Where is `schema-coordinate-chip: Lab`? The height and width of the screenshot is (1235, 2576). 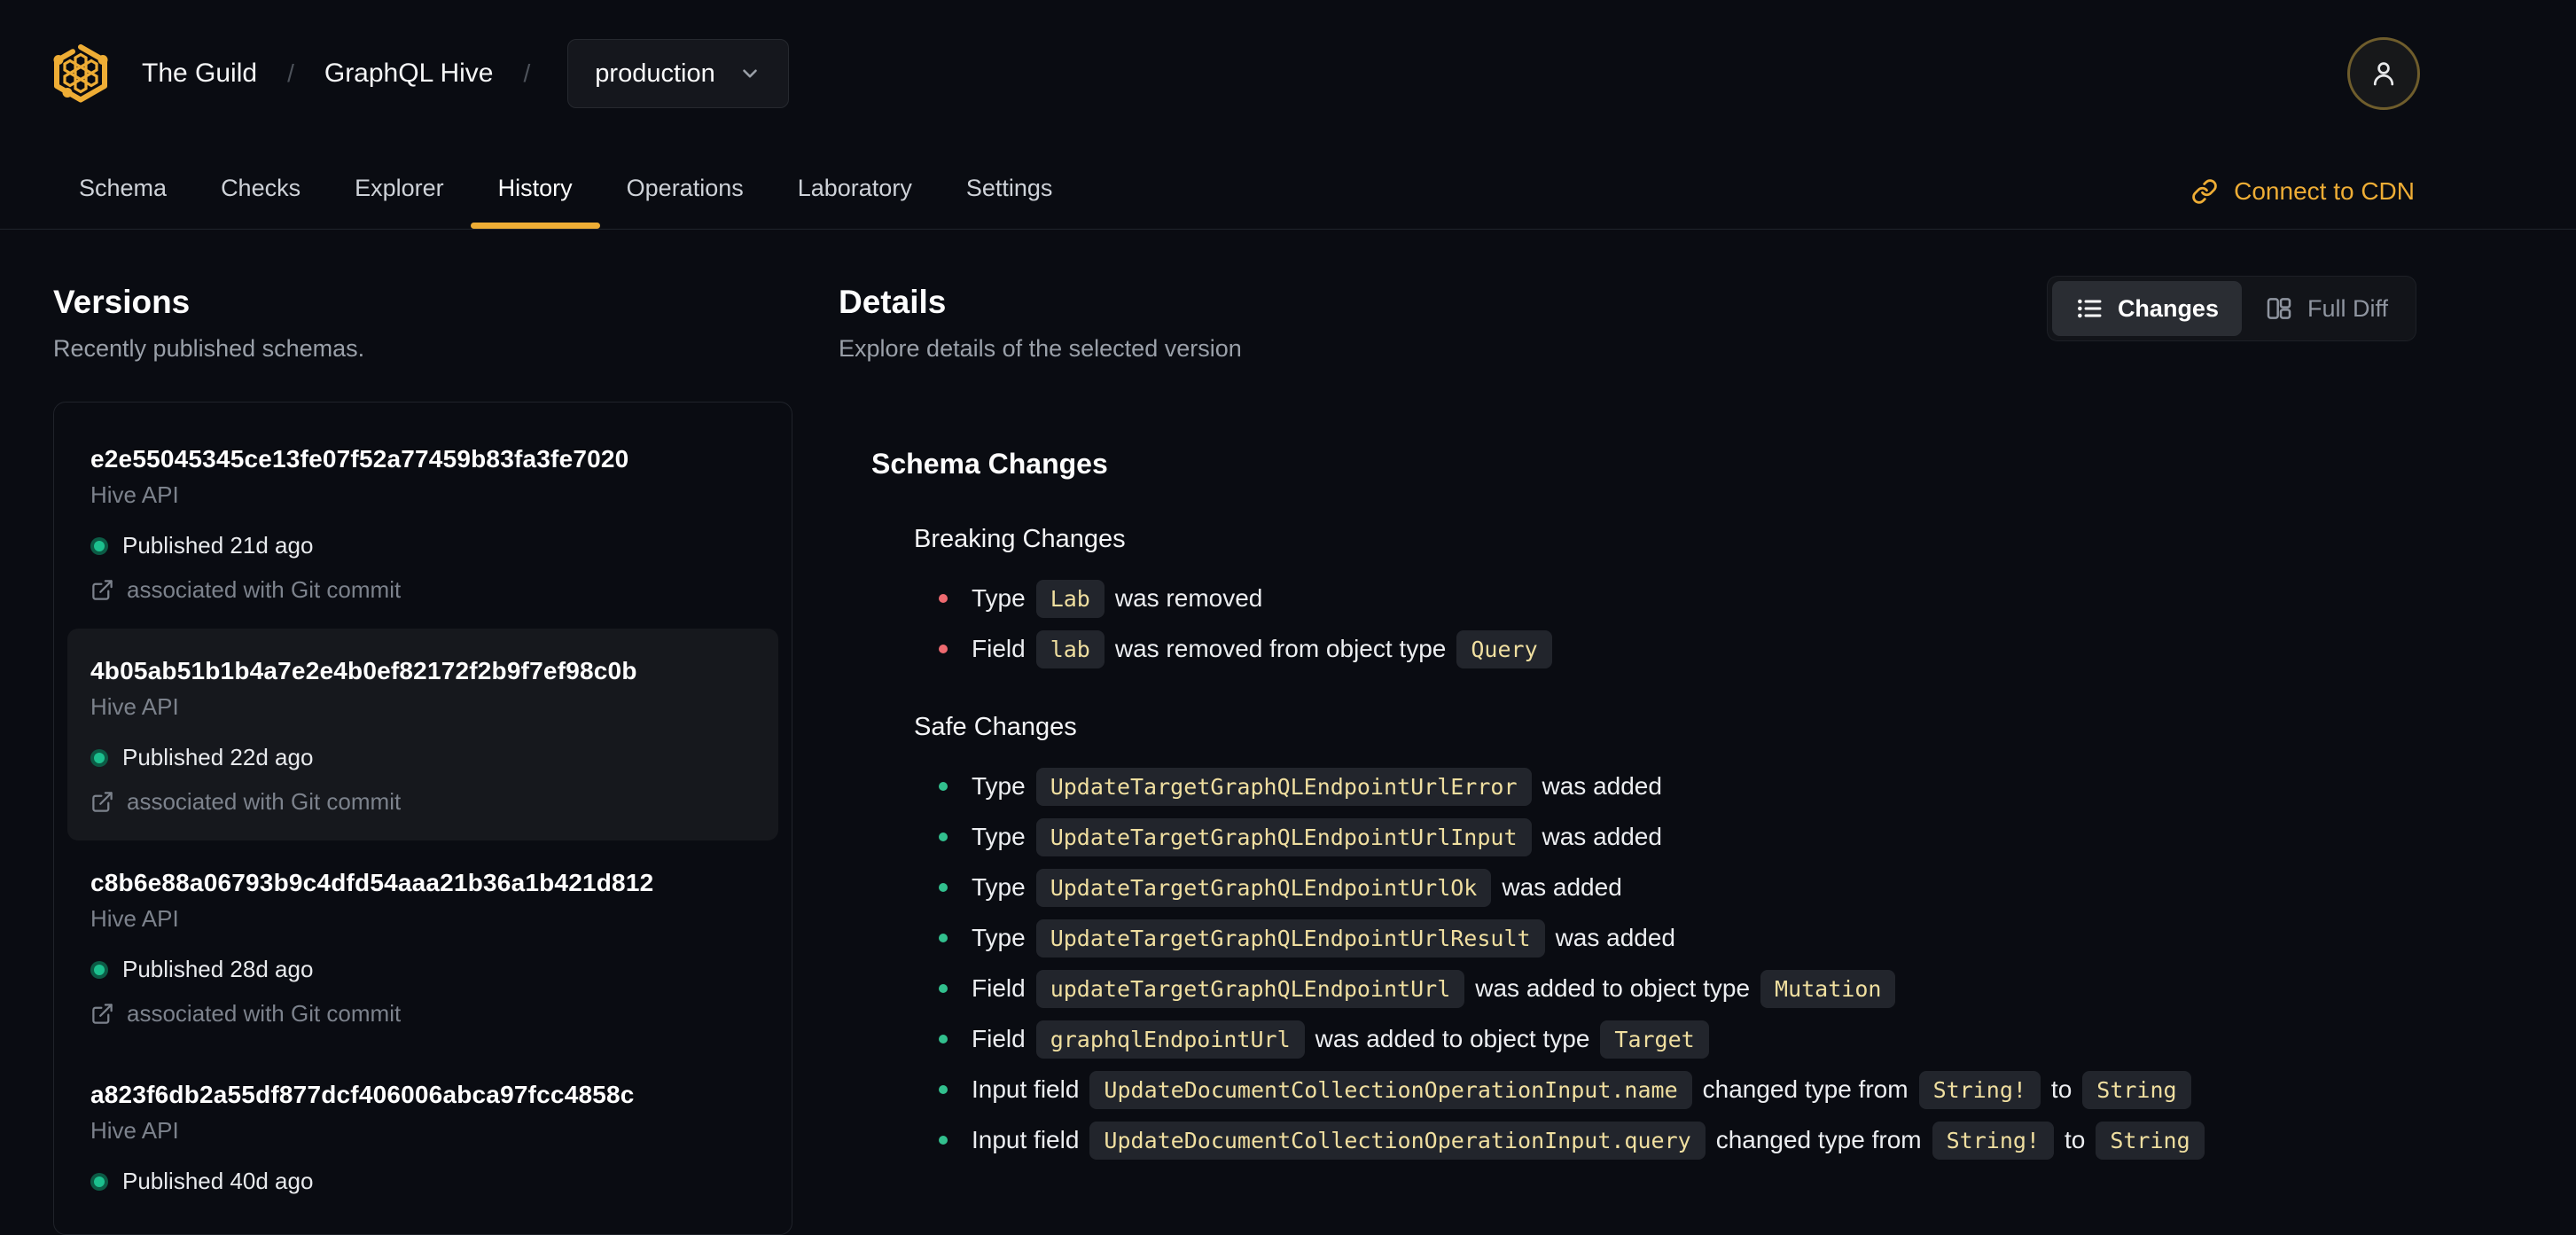
schema-coordinate-chip: Lab is located at coordinates (1070, 598).